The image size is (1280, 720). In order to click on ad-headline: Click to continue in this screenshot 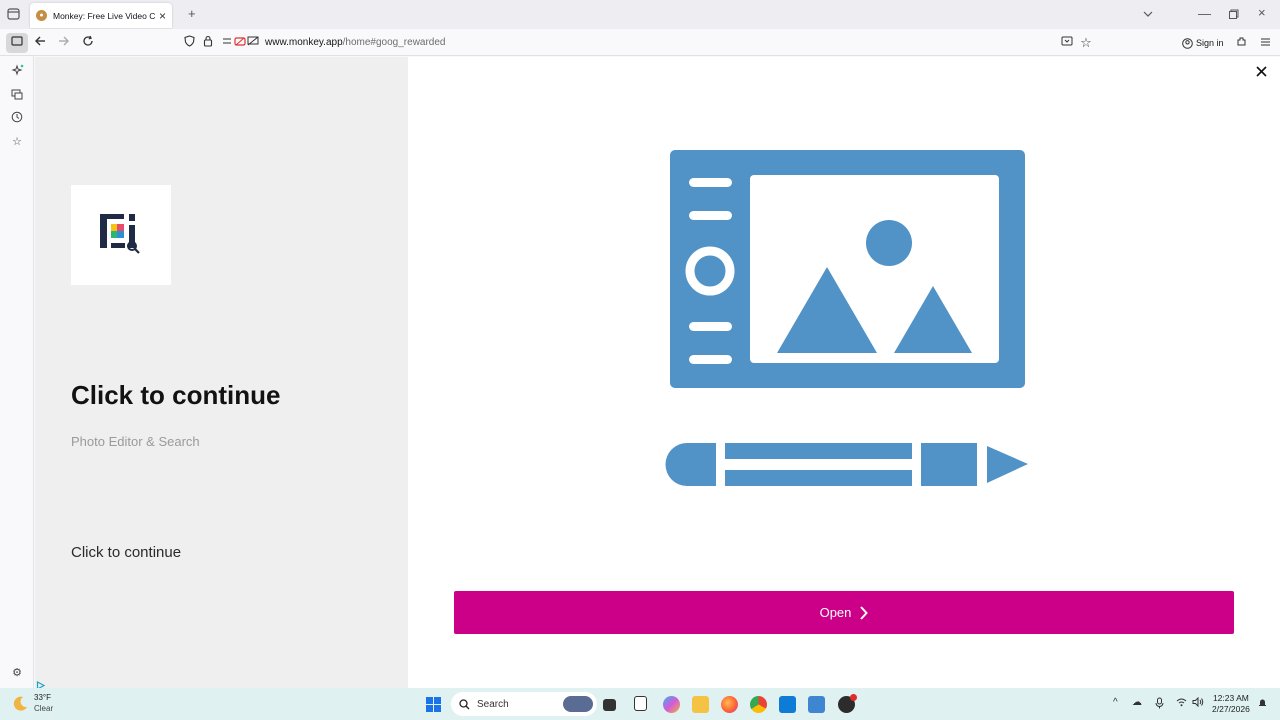, I will do `click(175, 395)`.